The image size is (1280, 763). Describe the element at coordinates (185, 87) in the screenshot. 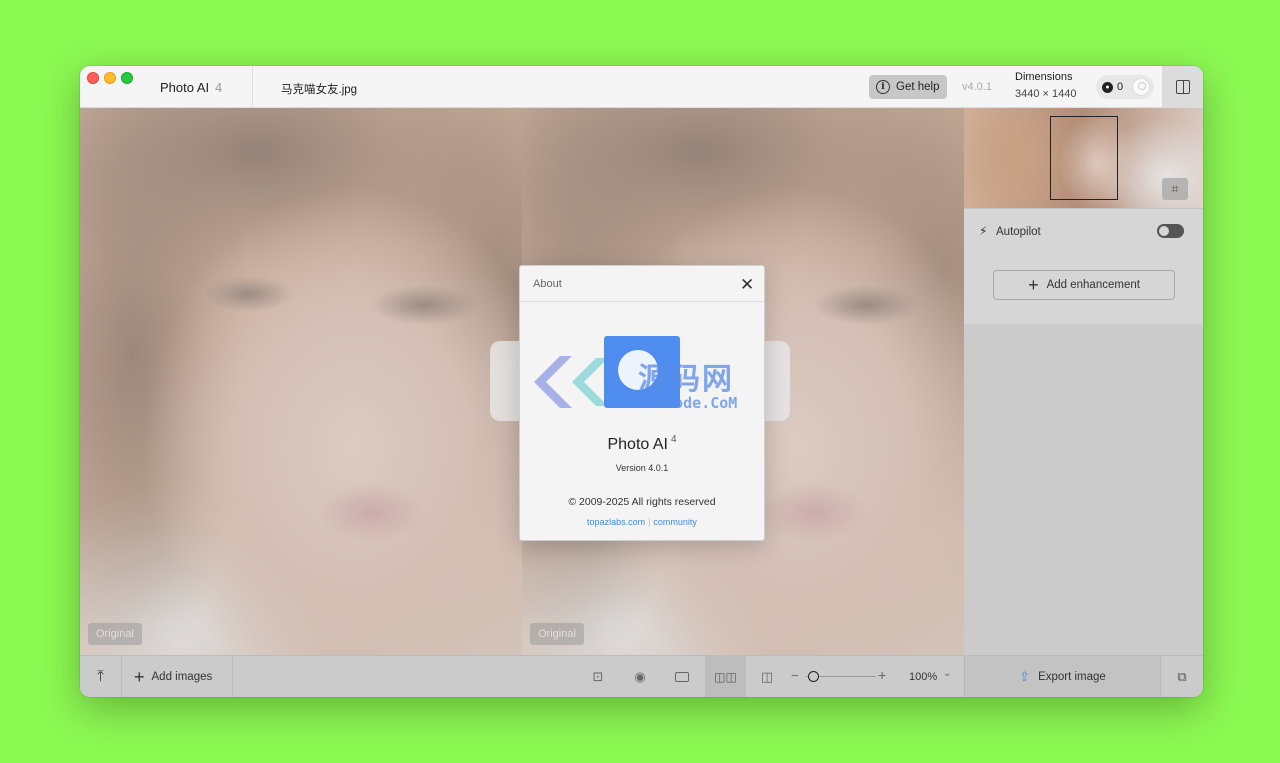

I see `app-name: Photo AI` at that location.